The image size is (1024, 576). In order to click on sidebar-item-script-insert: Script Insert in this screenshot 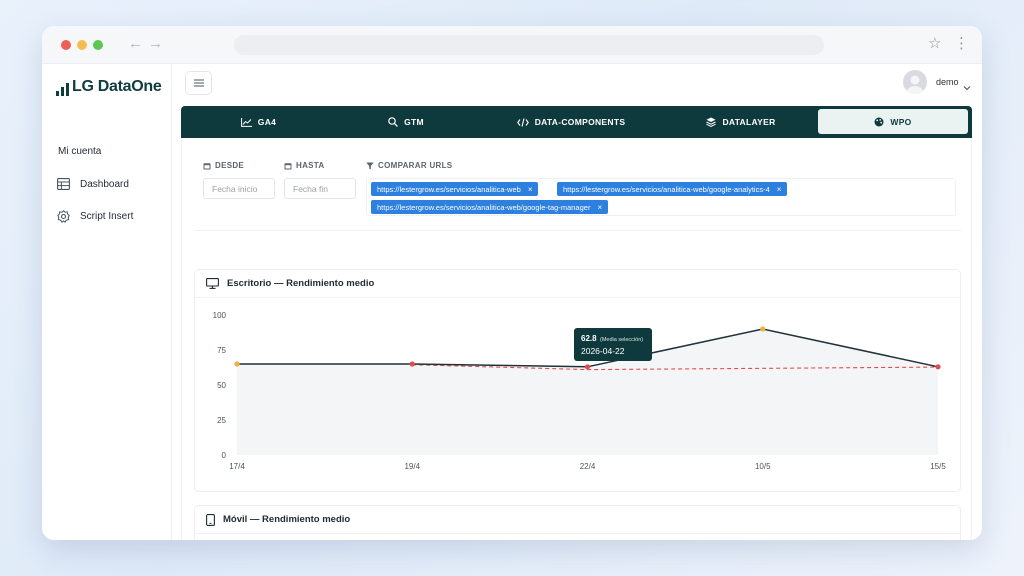, I will do `click(94, 216)`.